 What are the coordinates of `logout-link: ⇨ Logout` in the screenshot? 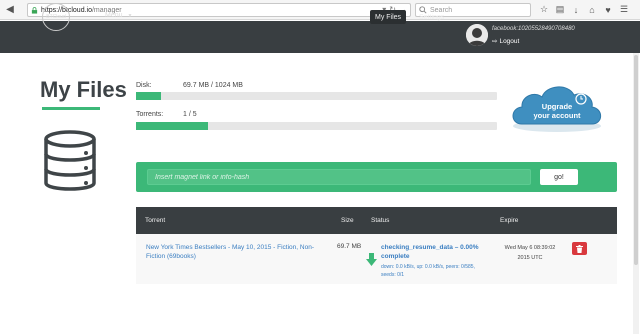 It's located at (506, 41).